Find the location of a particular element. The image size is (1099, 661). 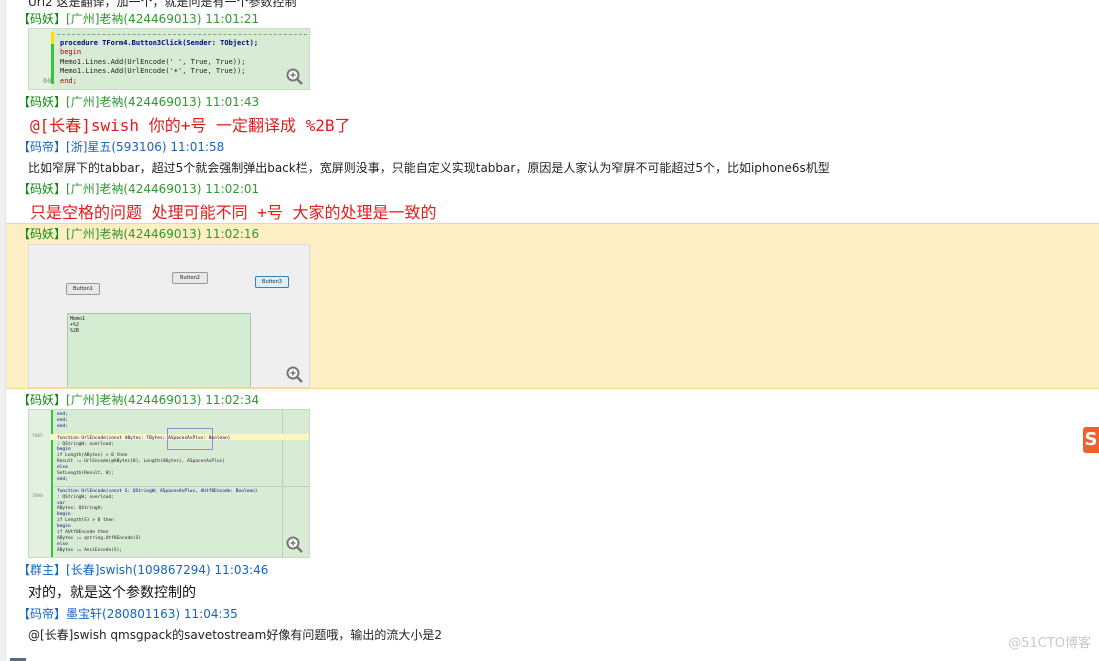

message-header: 【码妖】[广州]老衲(424469013) 11:01:21 is located at coordinates (138, 18).